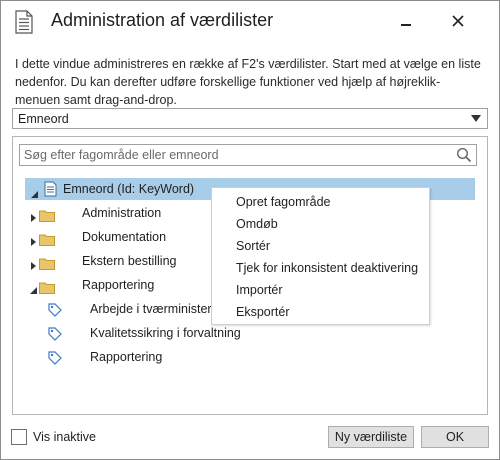 The image size is (500, 460). What do you see at coordinates (165, 333) in the screenshot?
I see `tree-leaf-label: Kvalitetssikring i forvaltning` at bounding box center [165, 333].